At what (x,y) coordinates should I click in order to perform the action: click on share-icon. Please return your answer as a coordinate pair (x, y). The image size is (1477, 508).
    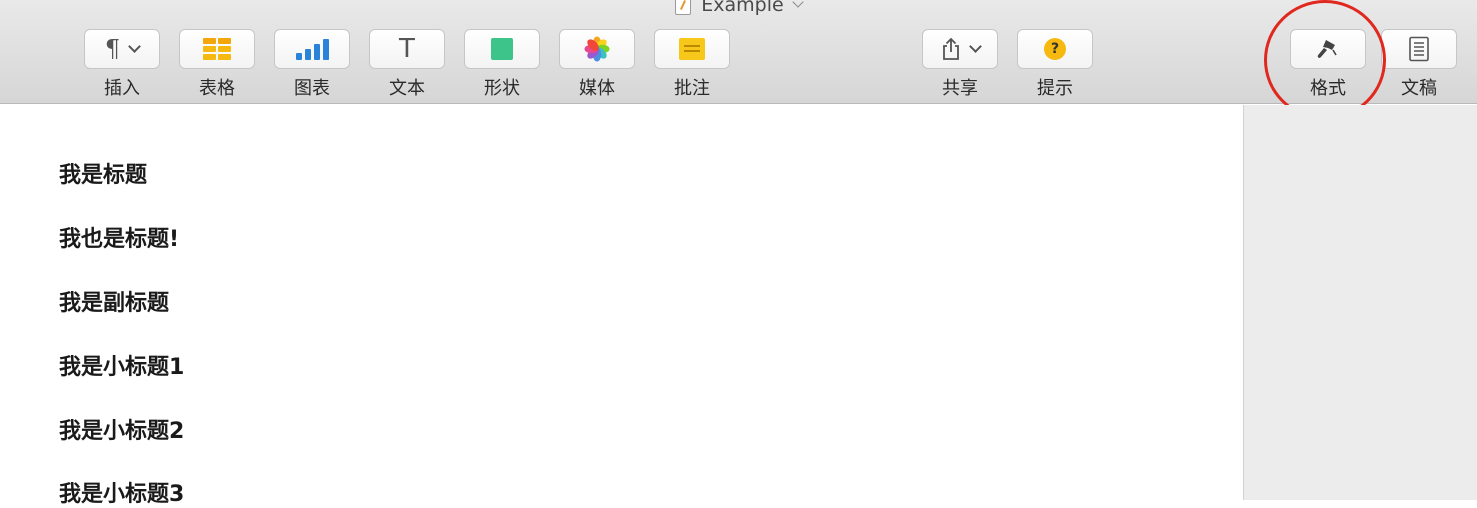
    Looking at the image, I should click on (950, 48).